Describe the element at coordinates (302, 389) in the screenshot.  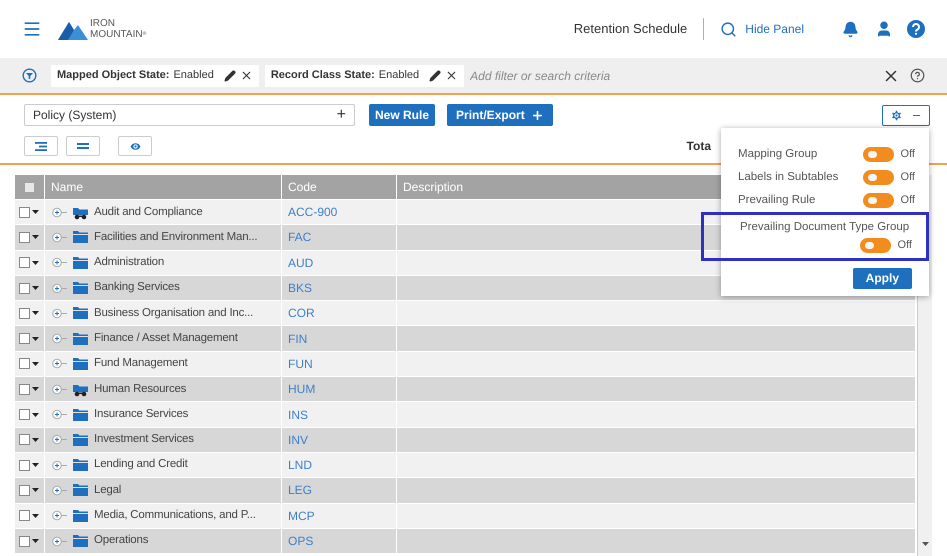
I see `row-code: HUM` at that location.